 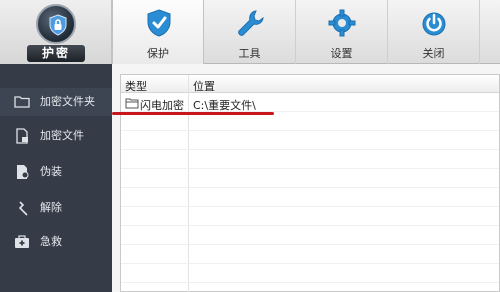 What do you see at coordinates (22, 241) in the screenshot?
I see `first-aid-icon` at bounding box center [22, 241].